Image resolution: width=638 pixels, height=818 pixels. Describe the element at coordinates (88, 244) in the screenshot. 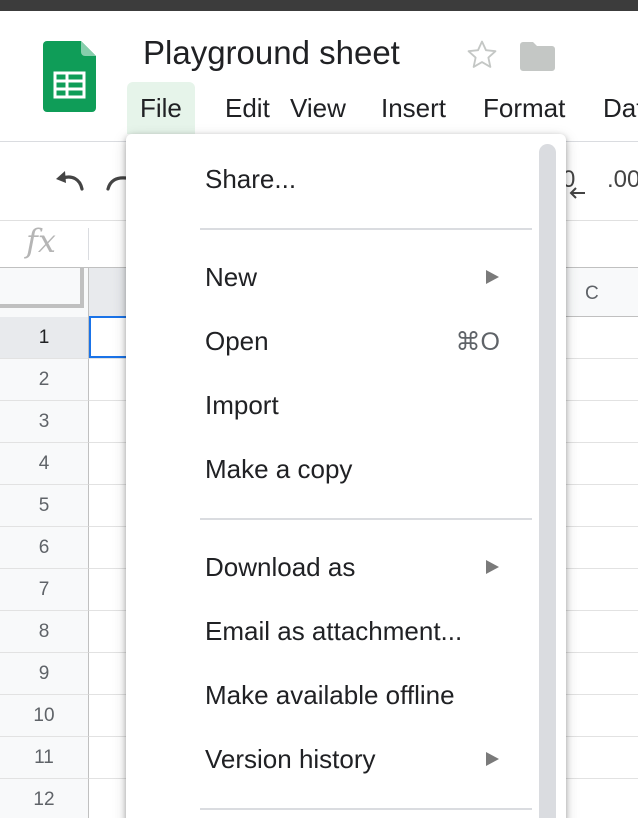

I see `formula-divider` at that location.